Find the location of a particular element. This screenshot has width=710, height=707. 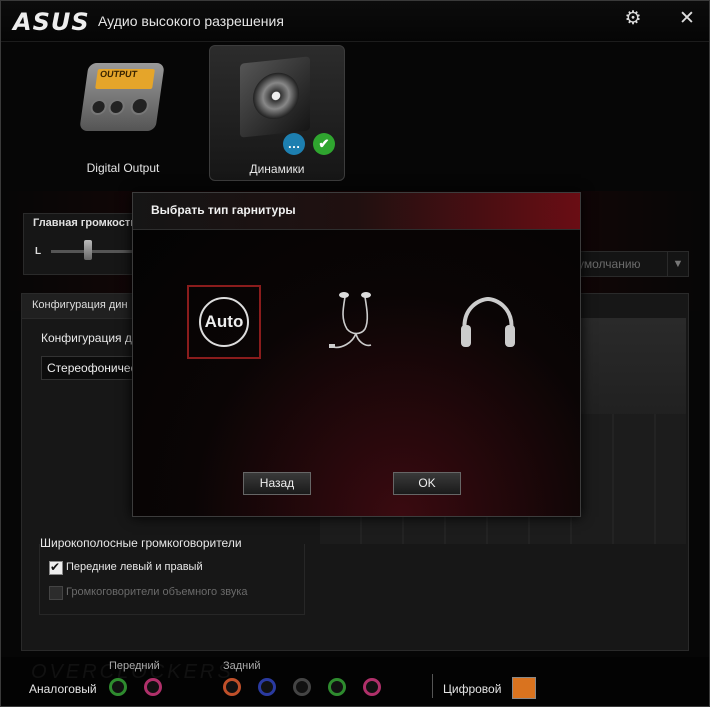

device-label: Динамики is located at coordinates (277, 169).